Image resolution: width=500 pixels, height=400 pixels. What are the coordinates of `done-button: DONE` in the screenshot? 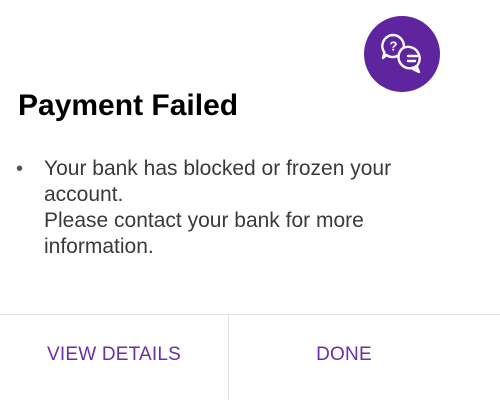 It's located at (344, 355).